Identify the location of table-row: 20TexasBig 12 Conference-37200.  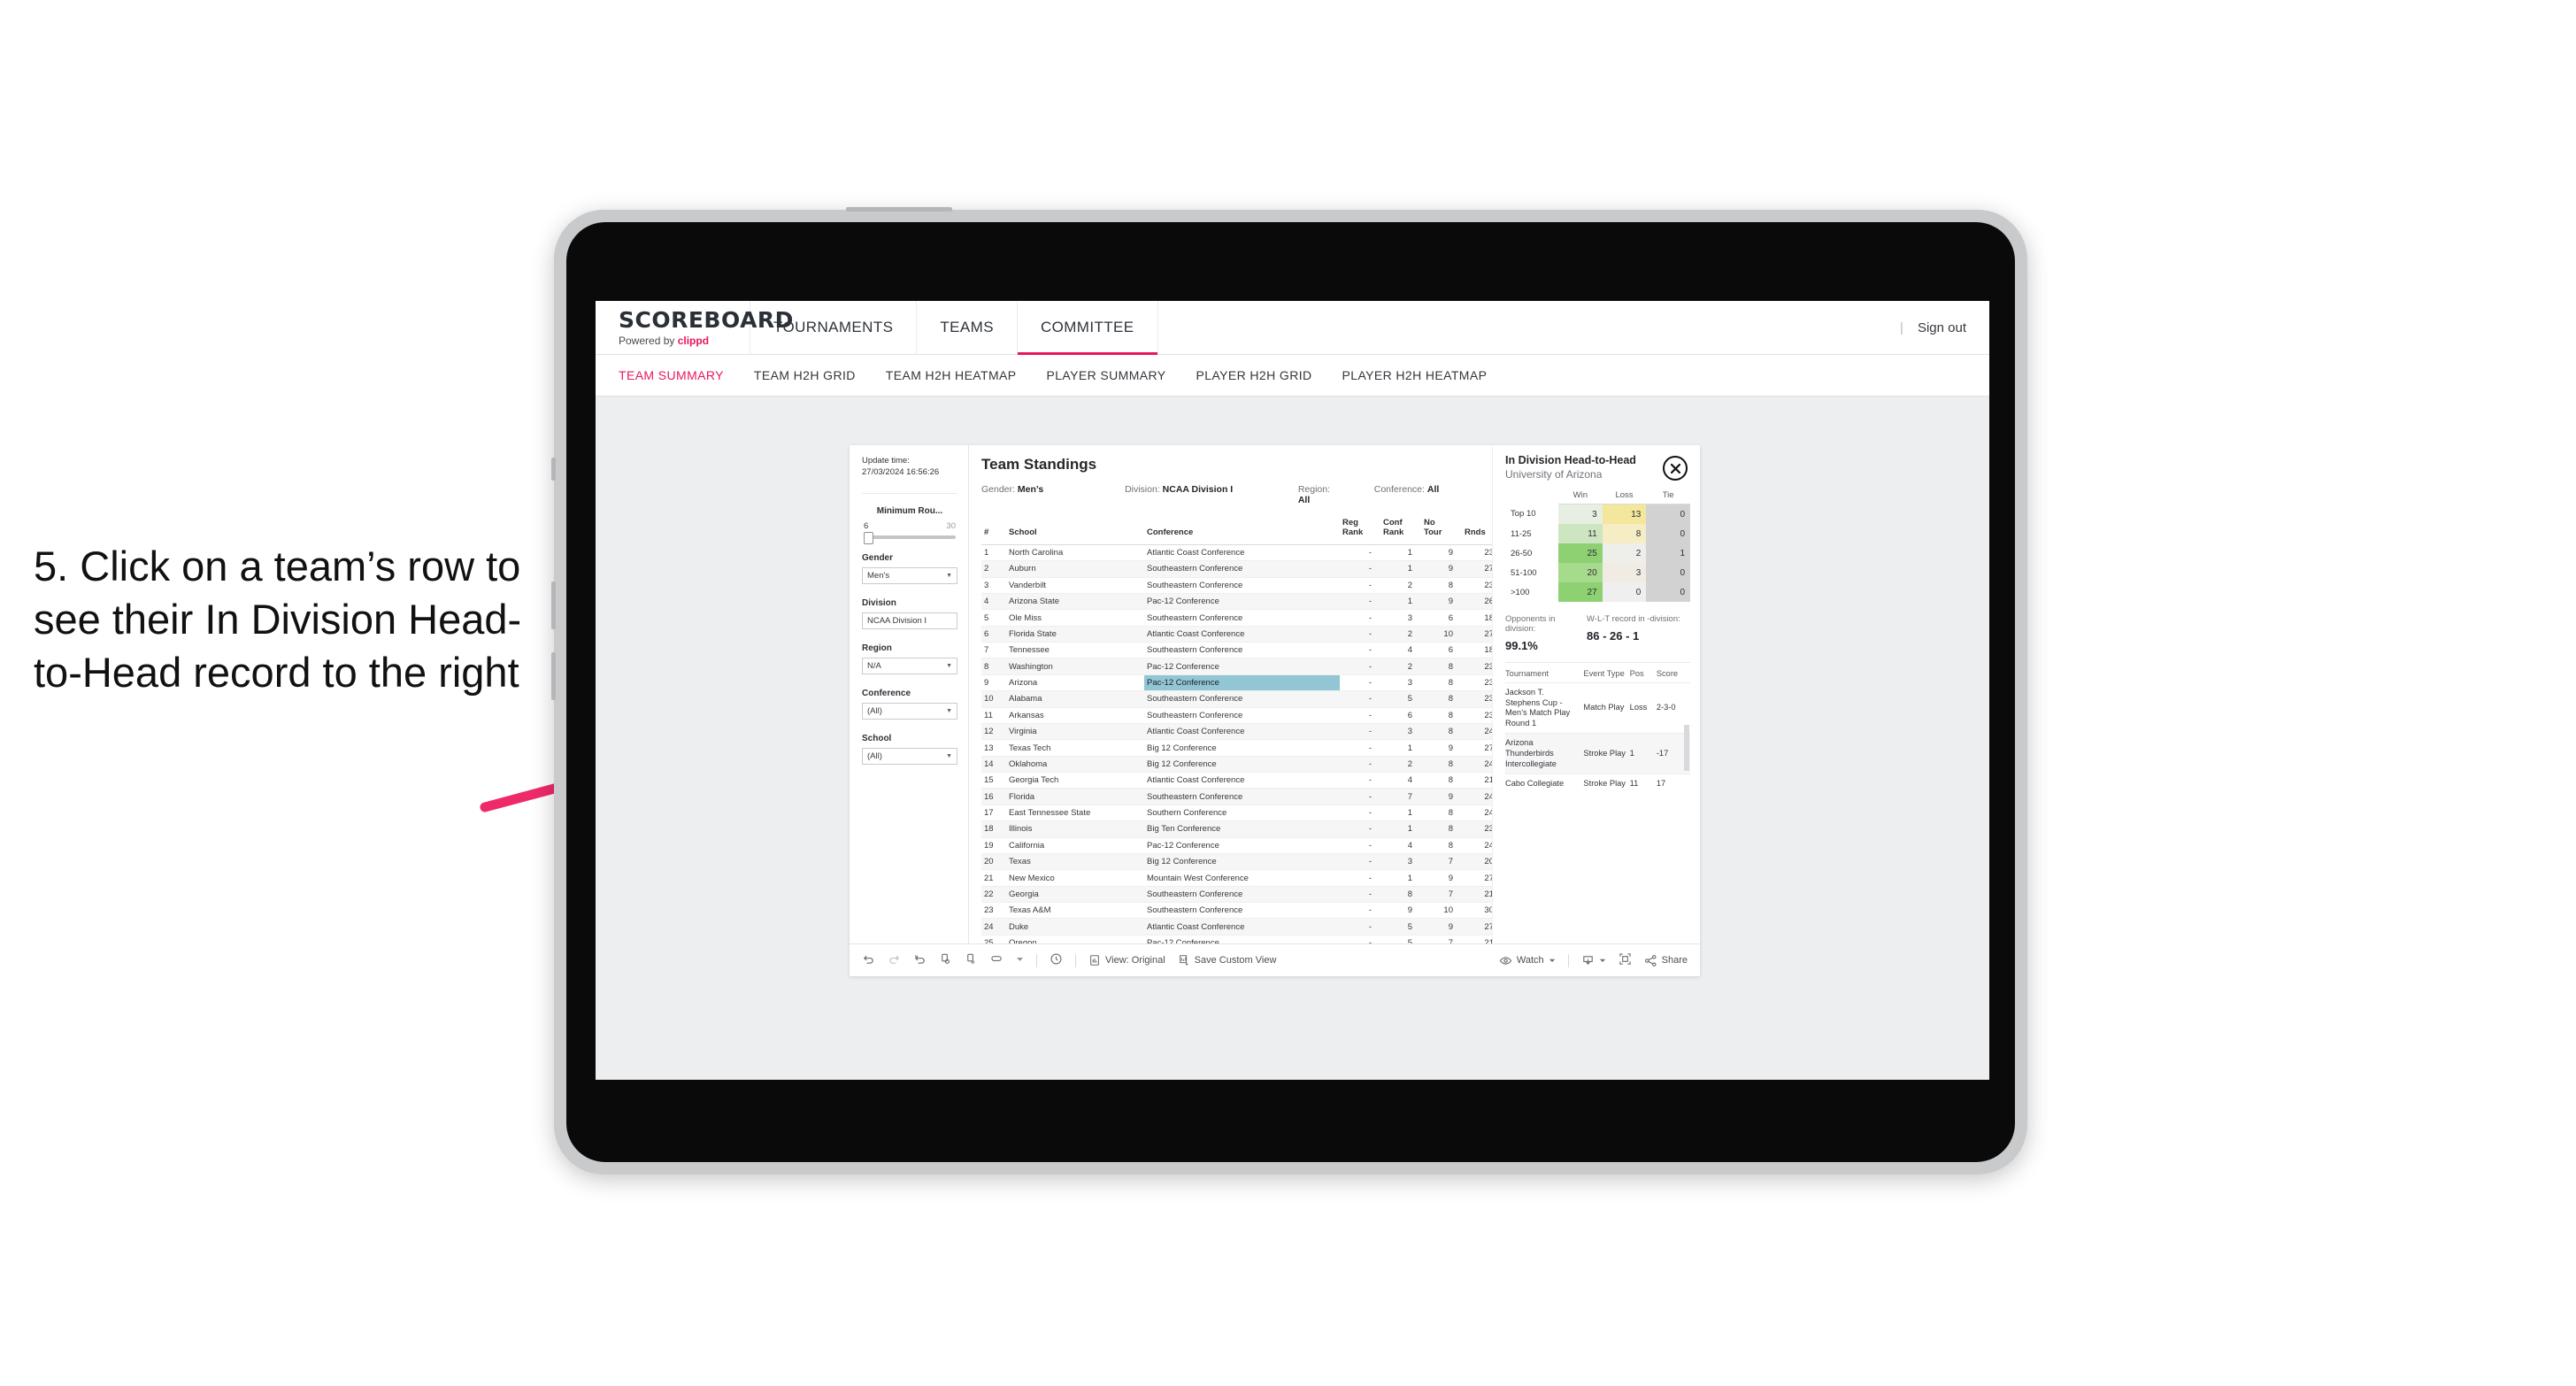
(1262, 862).